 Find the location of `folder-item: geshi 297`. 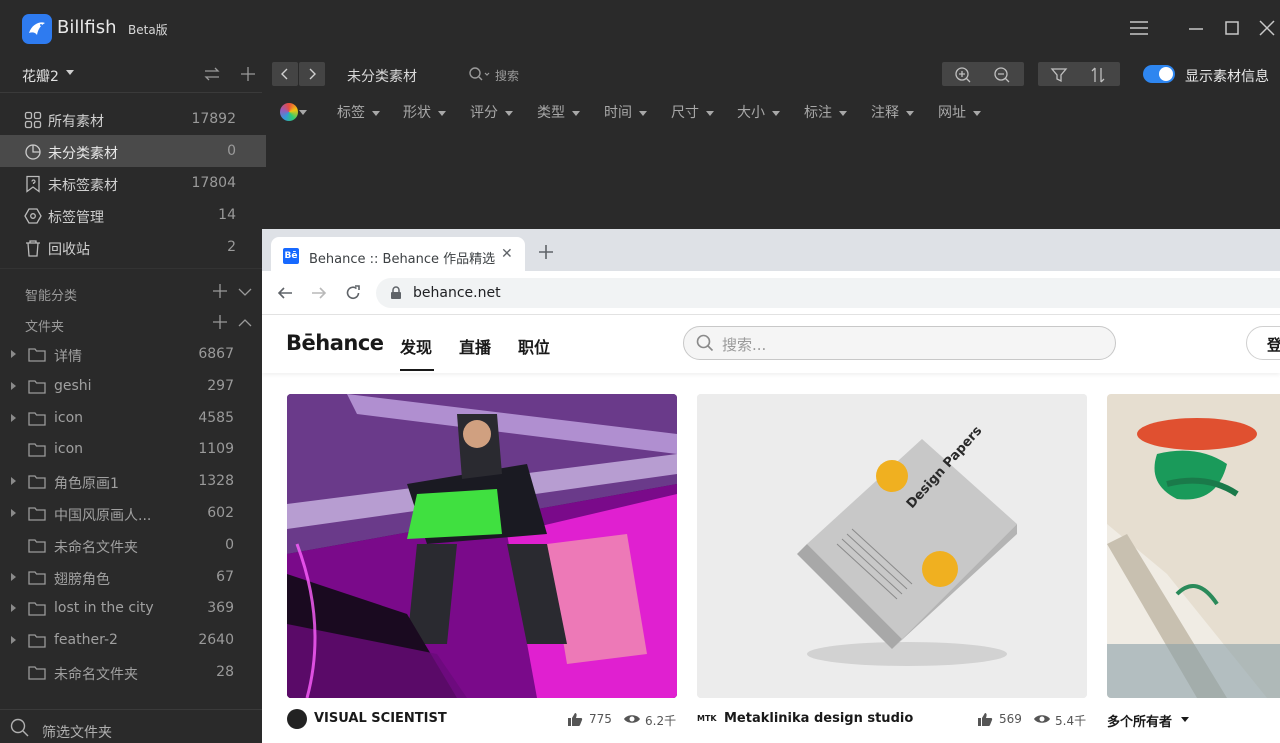

folder-item: geshi 297 is located at coordinates (131, 386).